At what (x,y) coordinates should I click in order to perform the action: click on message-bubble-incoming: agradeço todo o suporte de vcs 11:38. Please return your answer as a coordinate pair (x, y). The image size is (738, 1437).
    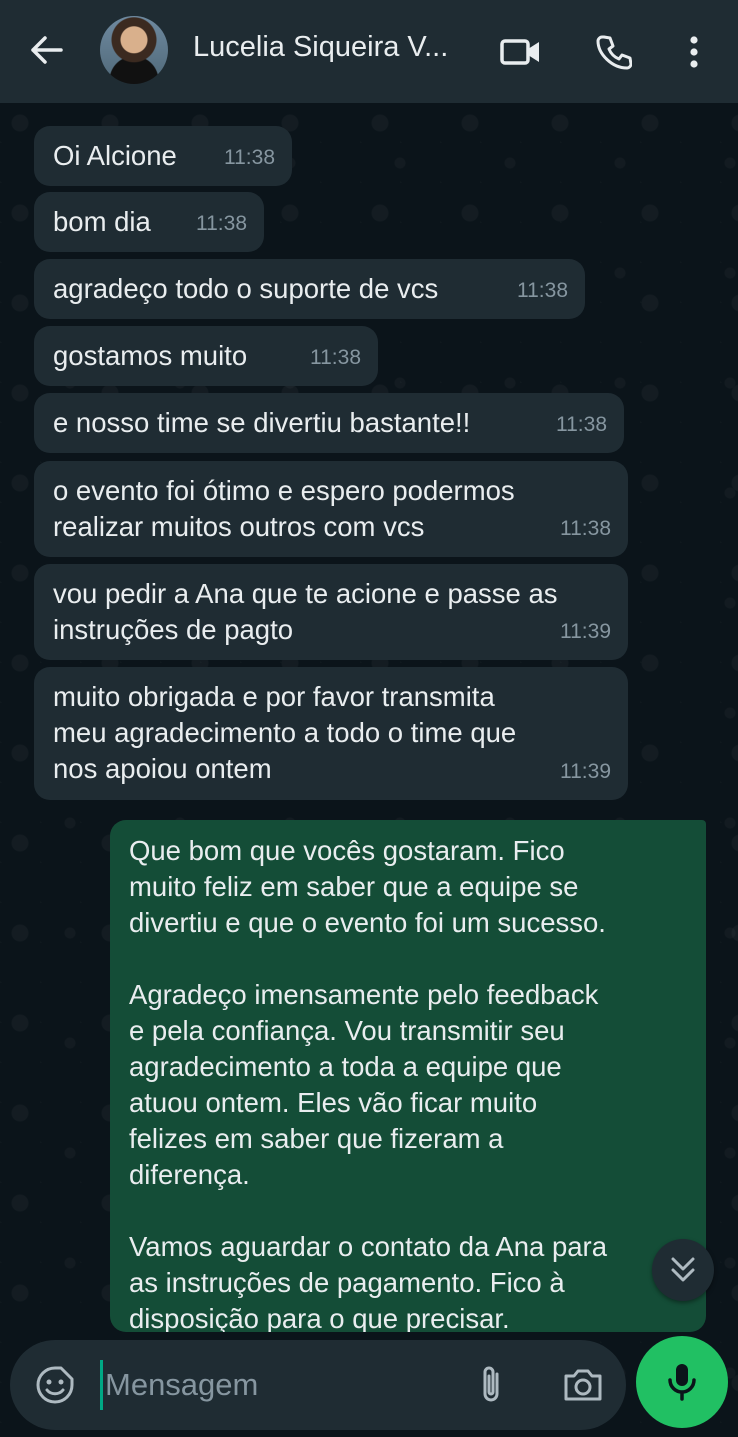
    Looking at the image, I should click on (309, 289).